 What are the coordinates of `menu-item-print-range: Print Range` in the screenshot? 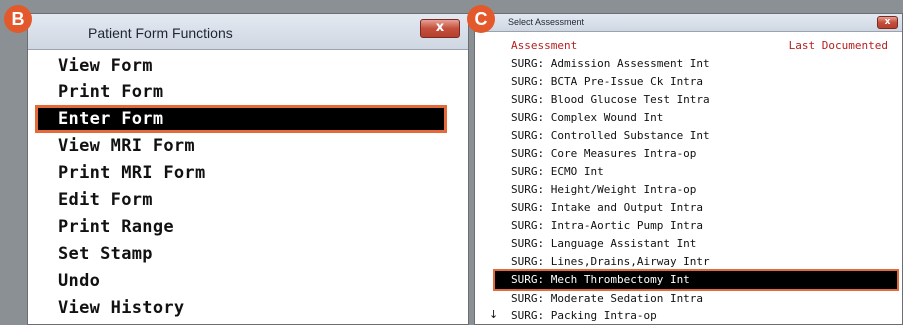 It's located at (116, 227).